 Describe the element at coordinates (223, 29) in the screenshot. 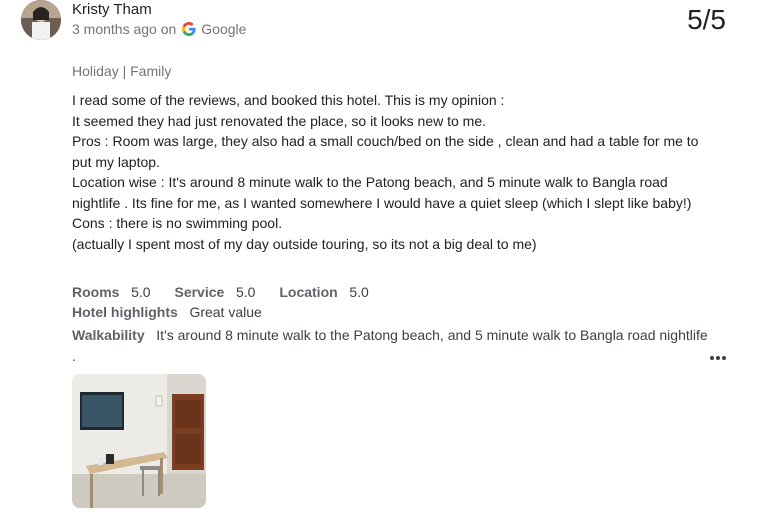

I see `review-source: Google` at that location.